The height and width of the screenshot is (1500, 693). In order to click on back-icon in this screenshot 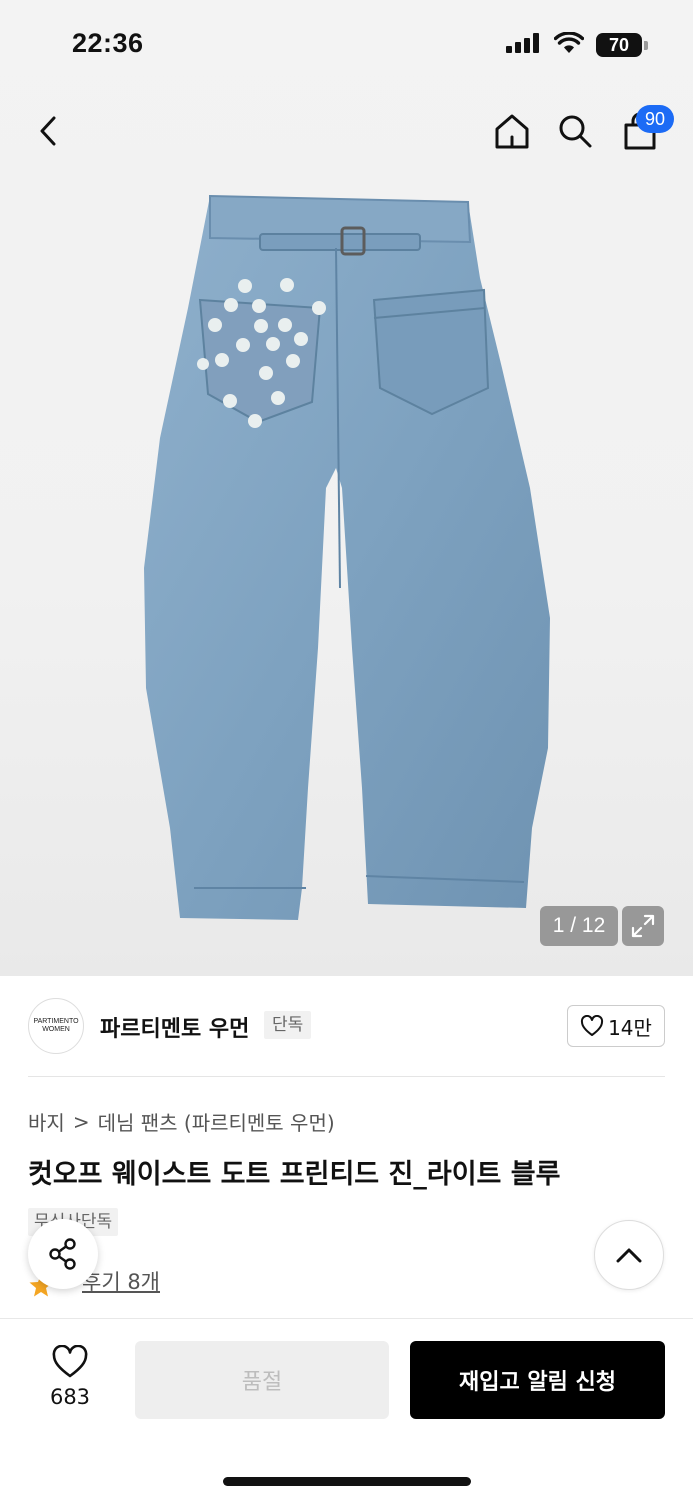, I will do `click(48, 131)`.